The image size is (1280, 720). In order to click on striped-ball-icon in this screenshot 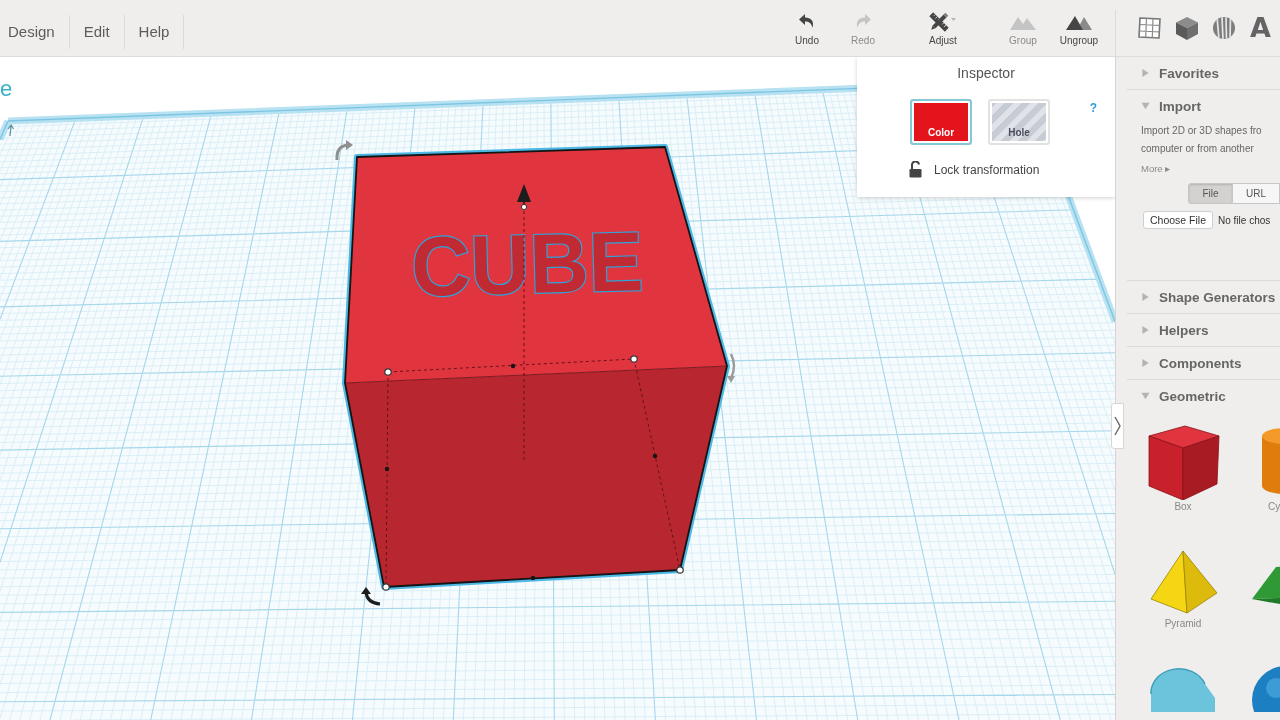, I will do `click(1223, 28)`.